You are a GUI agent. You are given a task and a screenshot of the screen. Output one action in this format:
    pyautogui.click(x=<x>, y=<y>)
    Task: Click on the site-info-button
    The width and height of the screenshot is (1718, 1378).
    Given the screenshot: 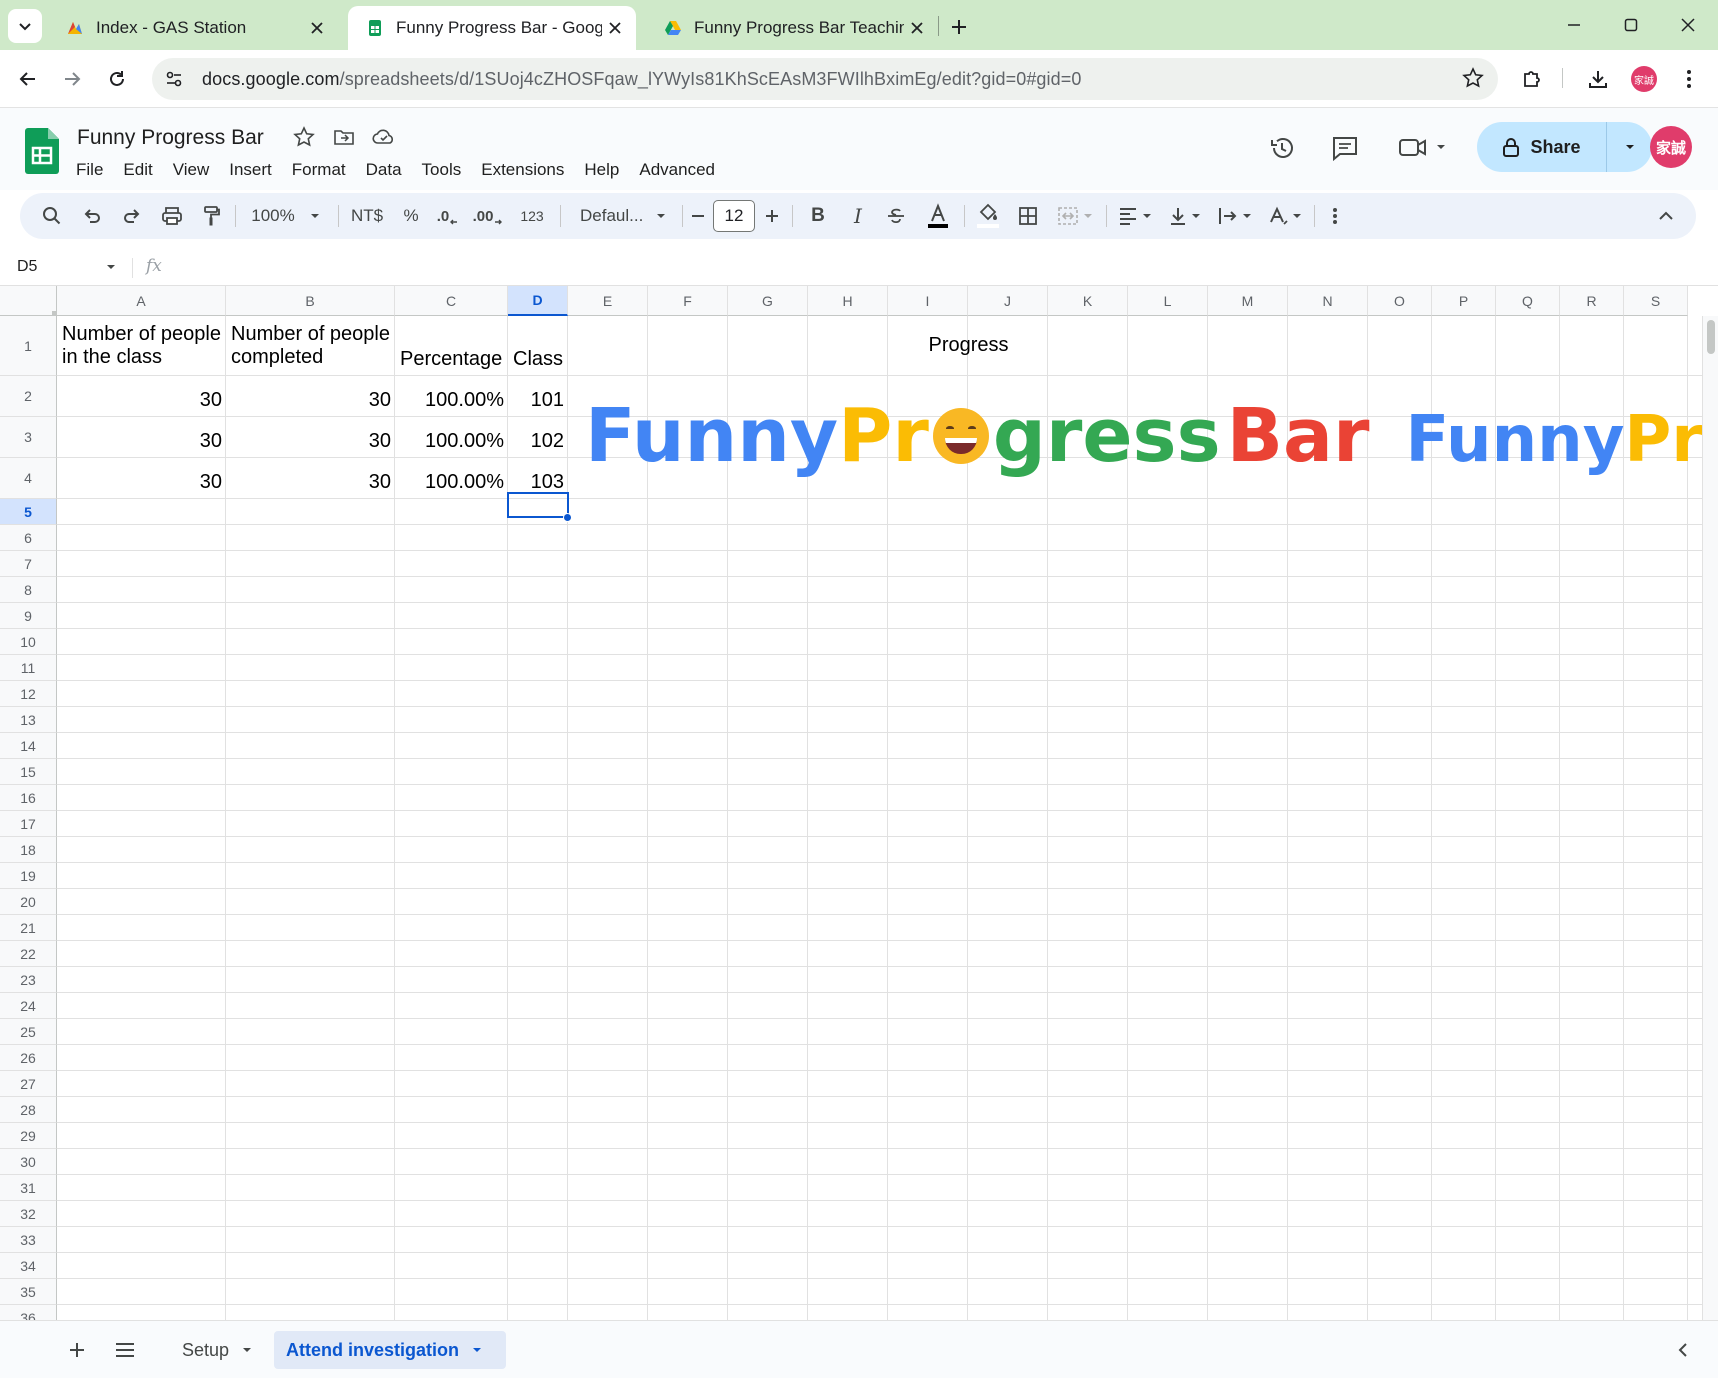 What is the action you would take?
    pyautogui.click(x=174, y=79)
    